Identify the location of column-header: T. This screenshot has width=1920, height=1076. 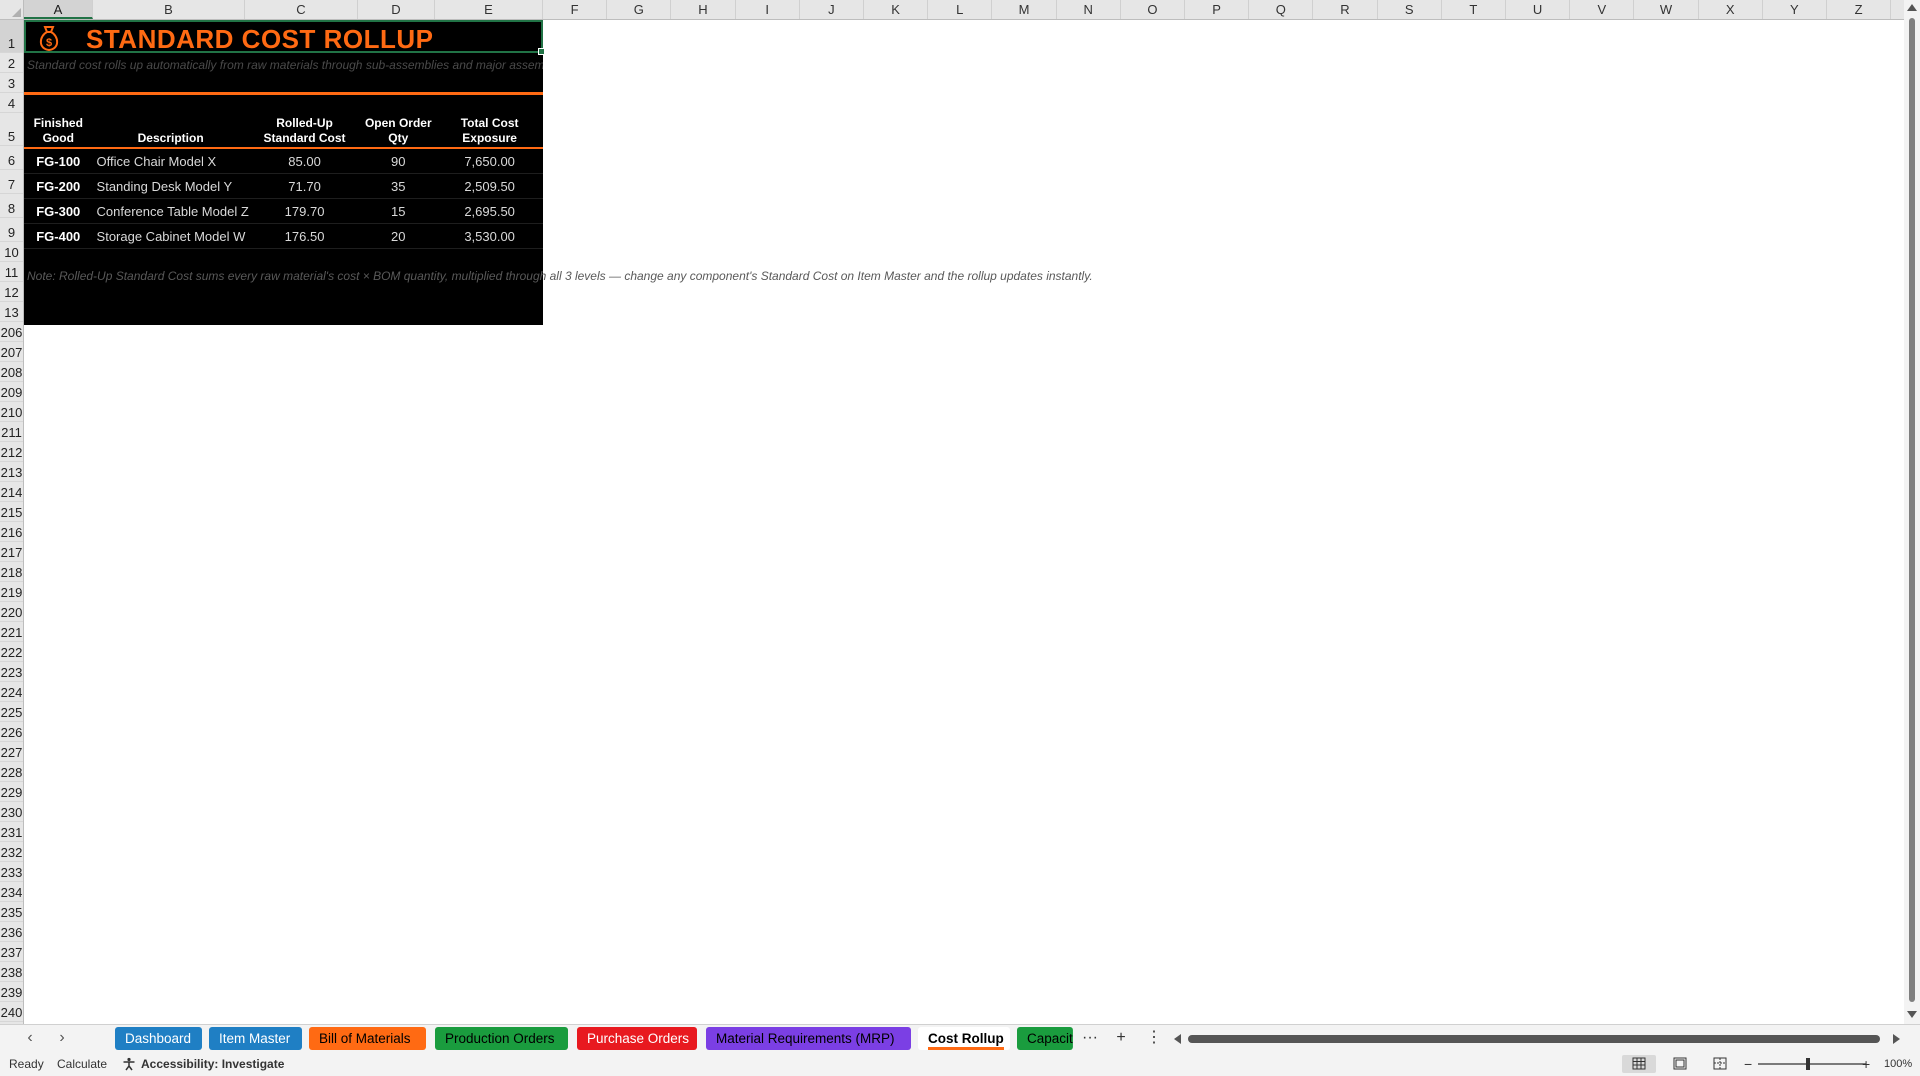
(1474, 9).